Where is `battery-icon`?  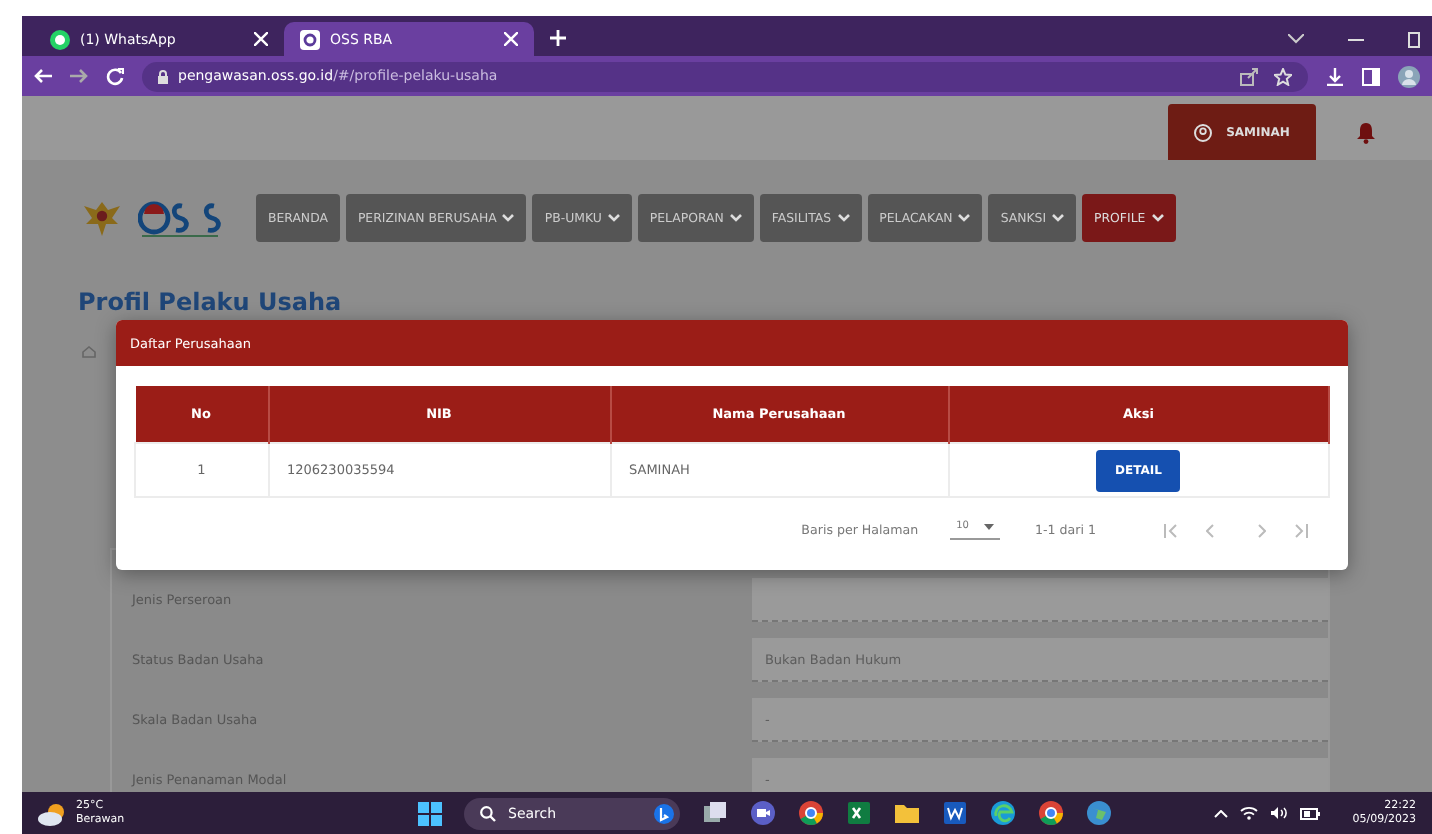 battery-icon is located at coordinates (1310, 813).